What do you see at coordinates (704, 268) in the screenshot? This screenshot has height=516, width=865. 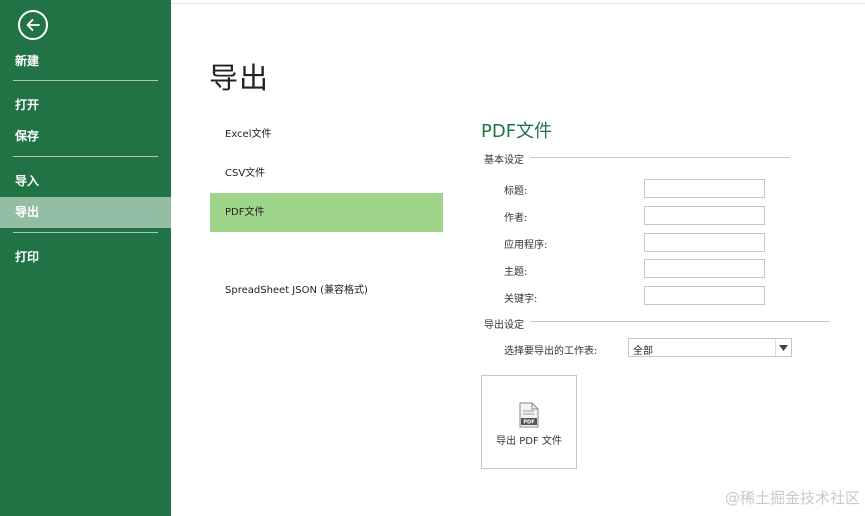 I see `subject-field` at bounding box center [704, 268].